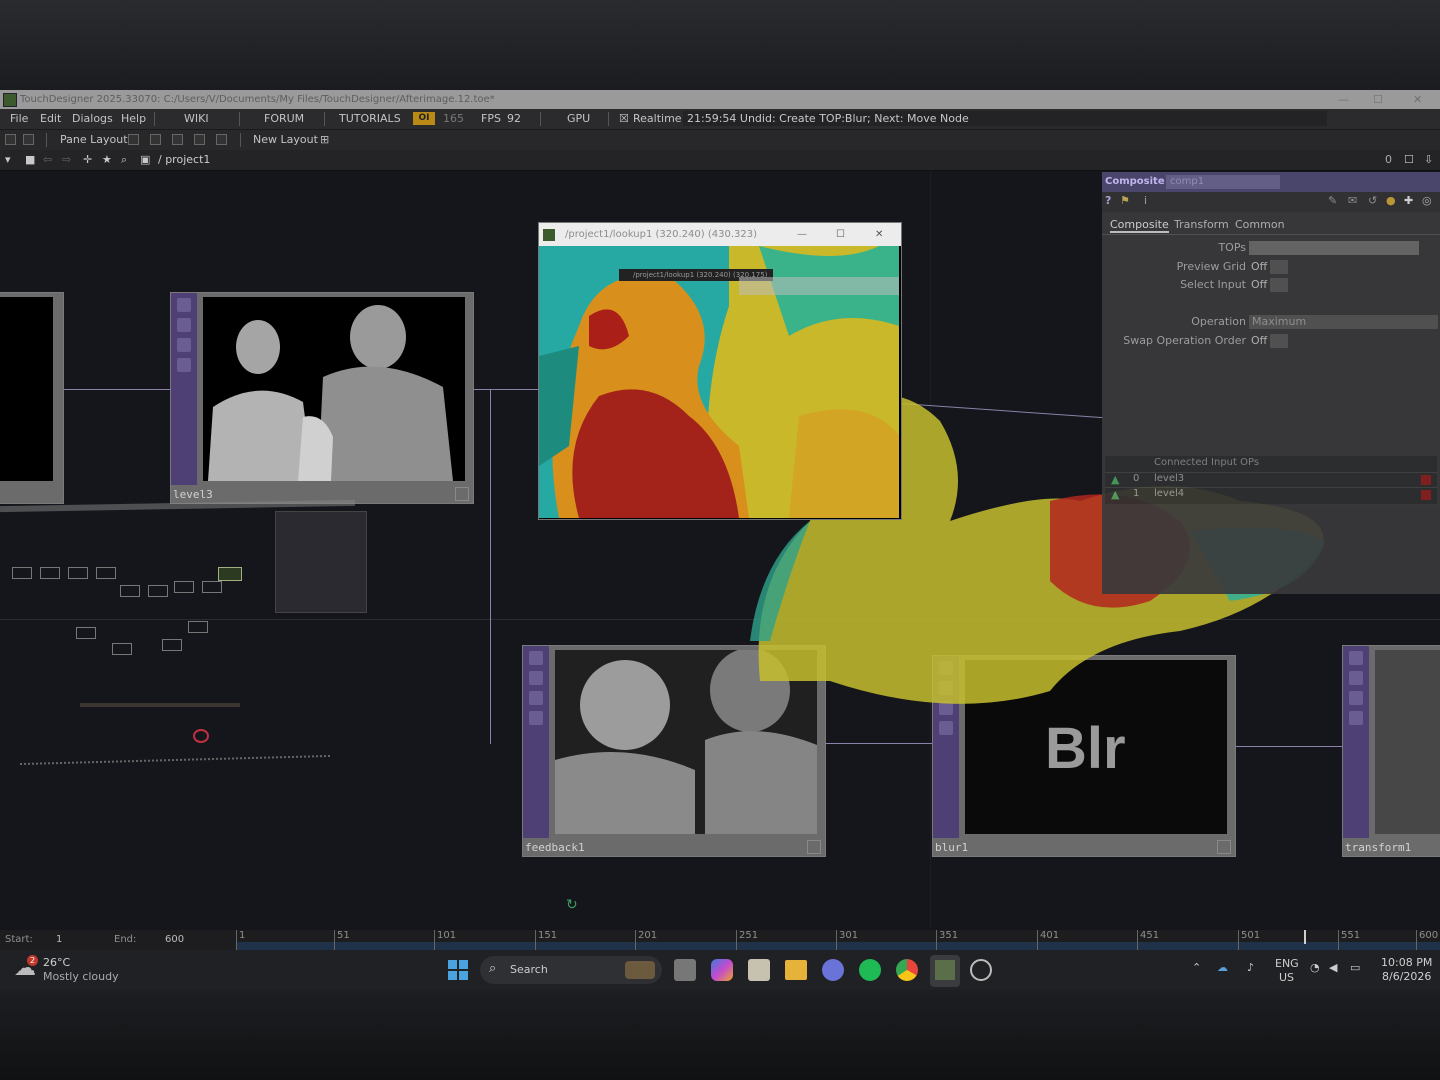 The image size is (1440, 1080). What do you see at coordinates (1417, 99) in the screenshot?
I see `close-button: ✕` at bounding box center [1417, 99].